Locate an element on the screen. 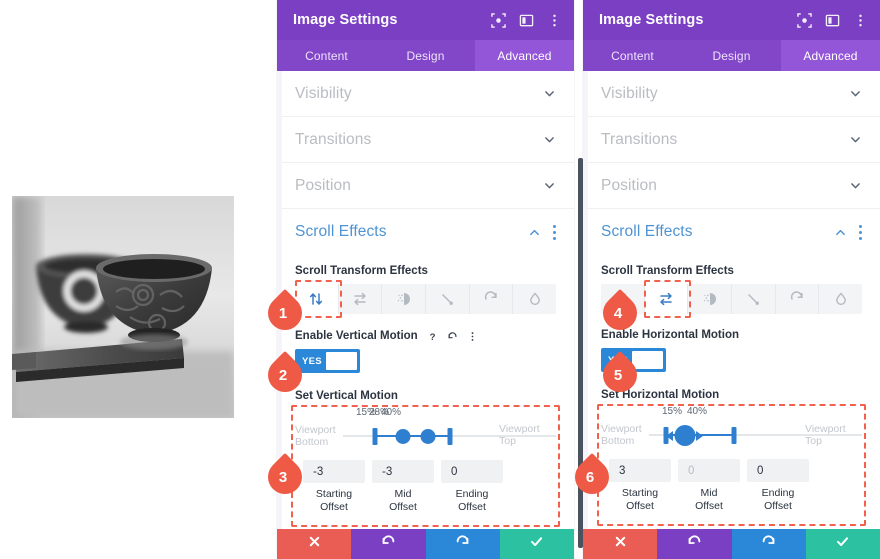 The width and height of the screenshot is (880, 559). enable-motion-label: Enable Horizontal Motion is located at coordinates (670, 335).